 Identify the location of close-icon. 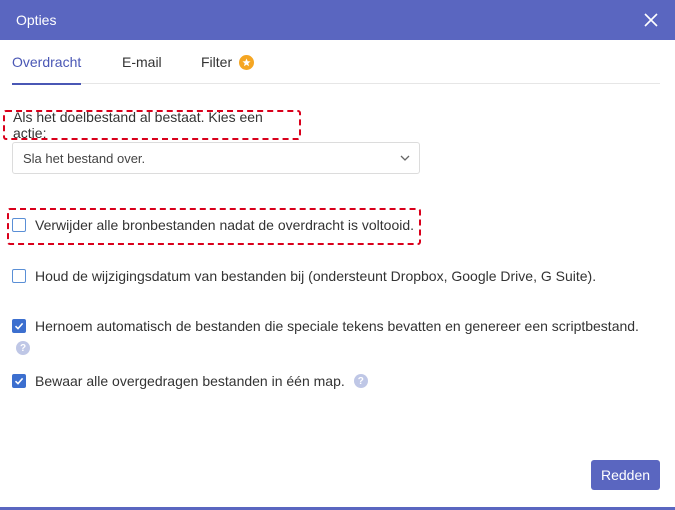
(651, 20).